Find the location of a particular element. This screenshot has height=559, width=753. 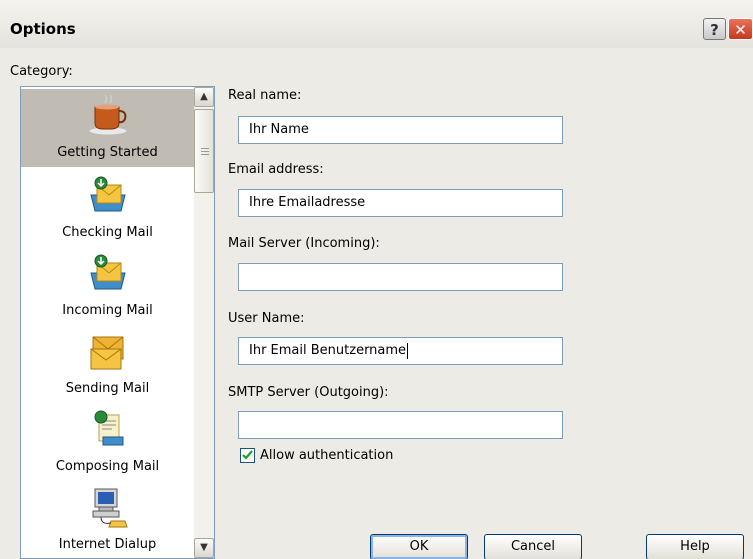

coffee-cup-icon is located at coordinates (108, 115).